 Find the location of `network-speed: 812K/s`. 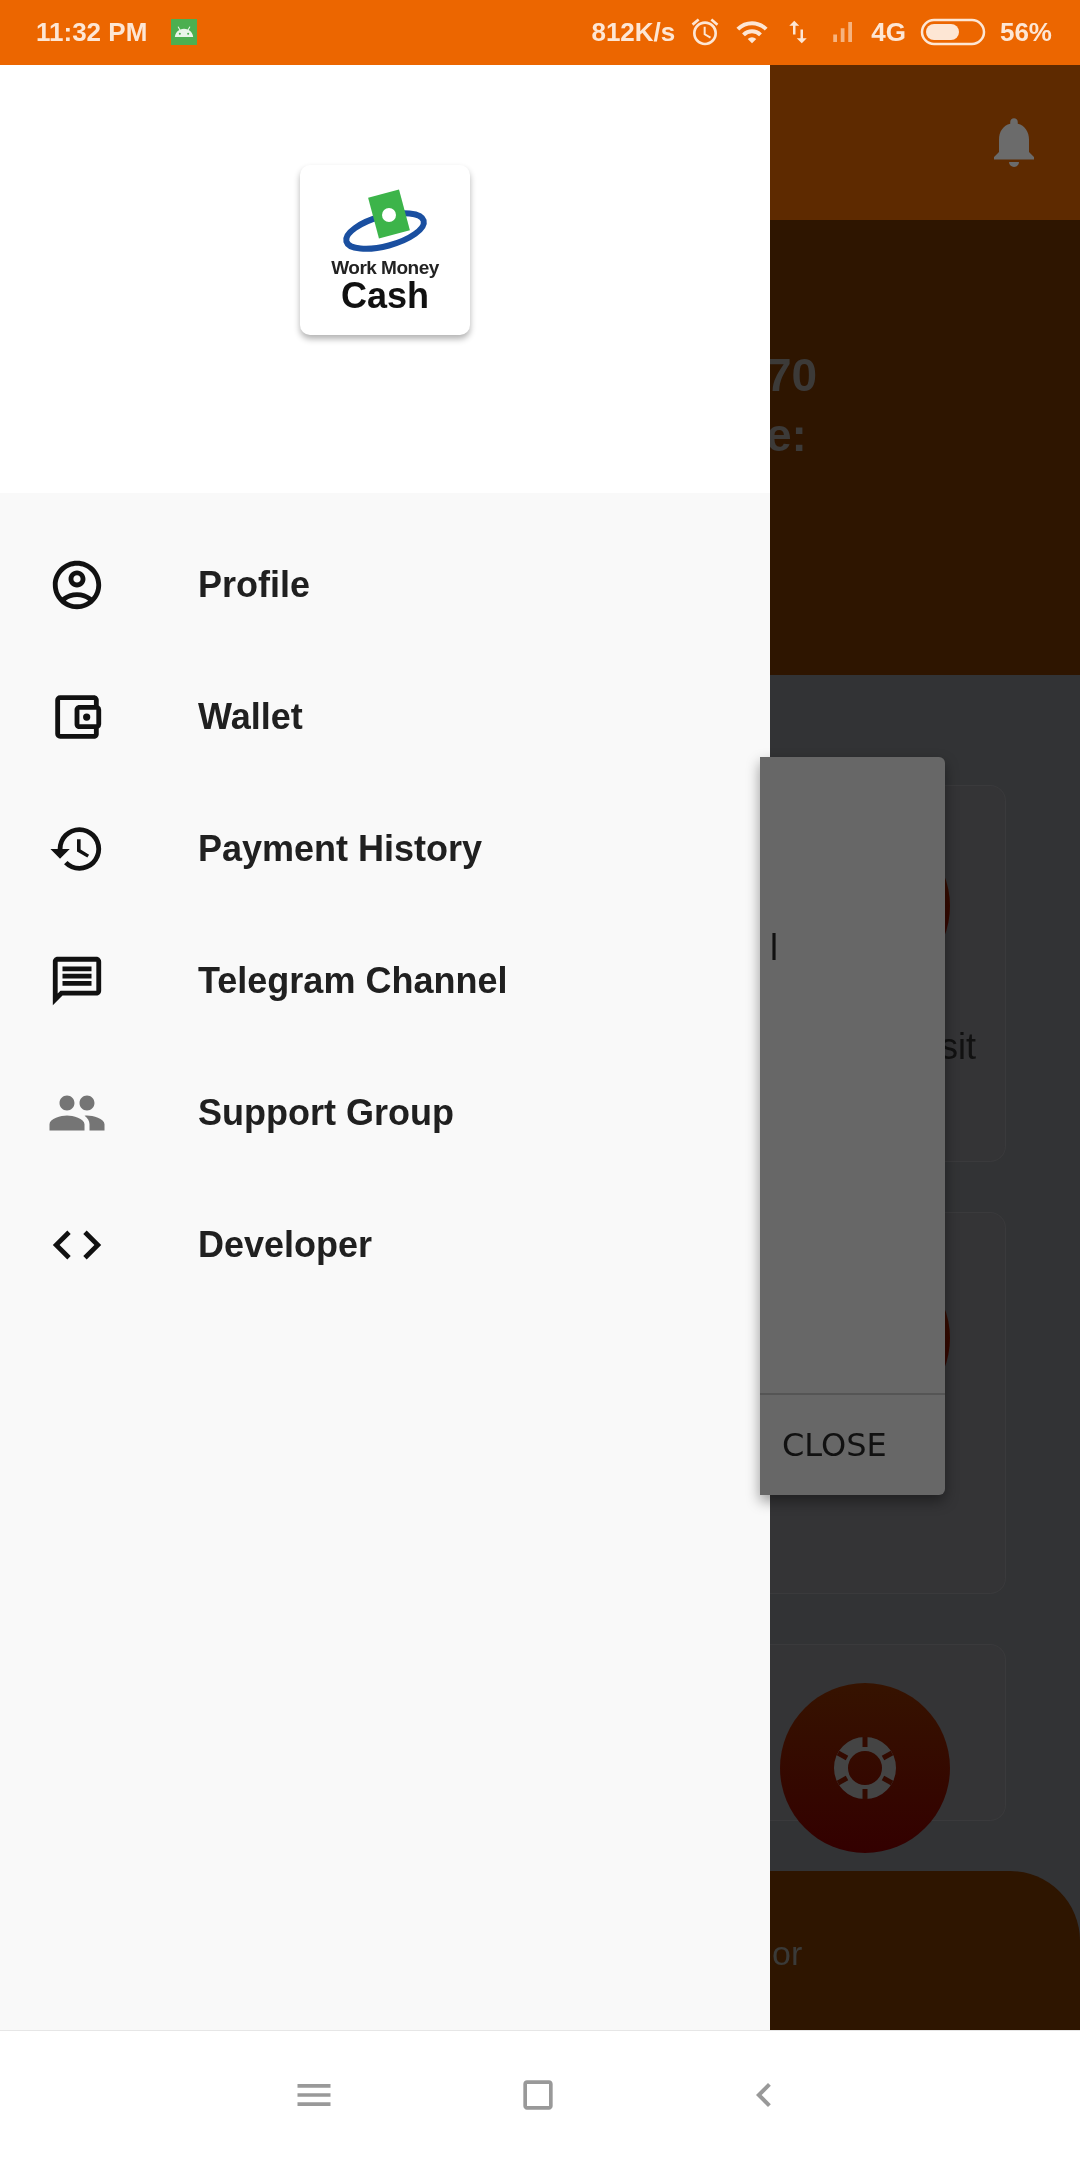

network-speed: 812K/s is located at coordinates (633, 32).